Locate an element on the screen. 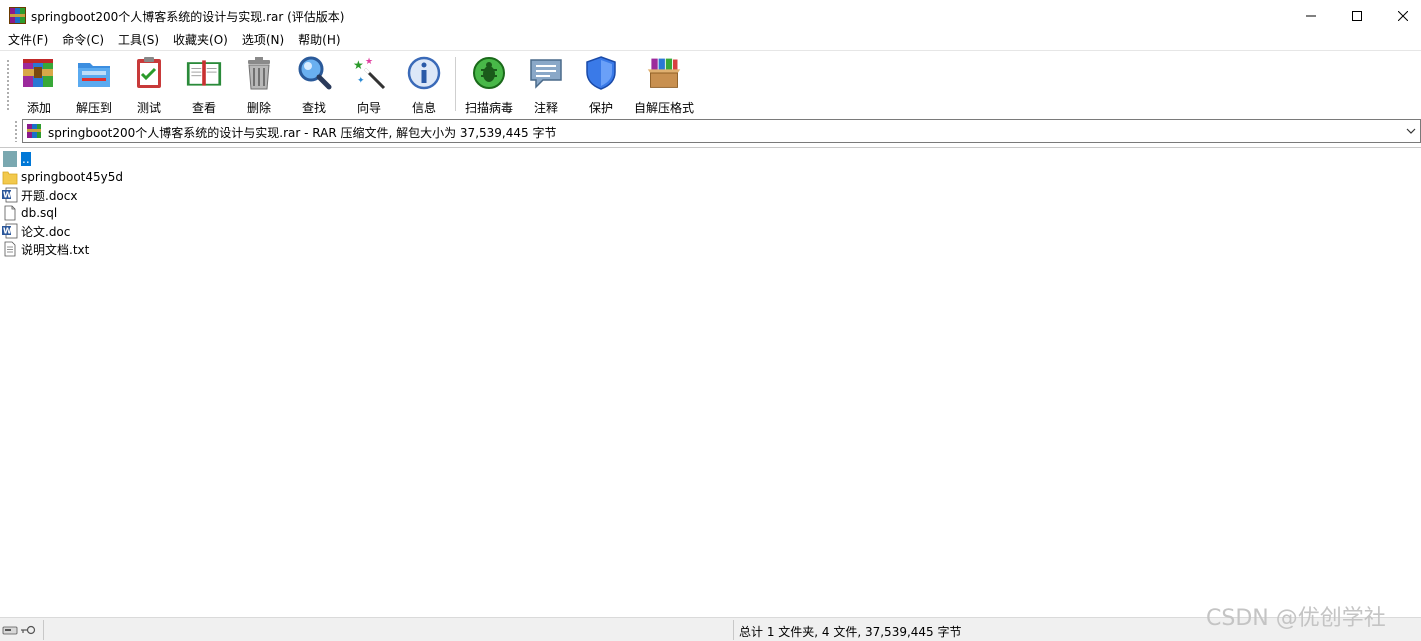 This screenshot has height=641, width=1421. file-name: 说明文档.txt is located at coordinates (55, 249).